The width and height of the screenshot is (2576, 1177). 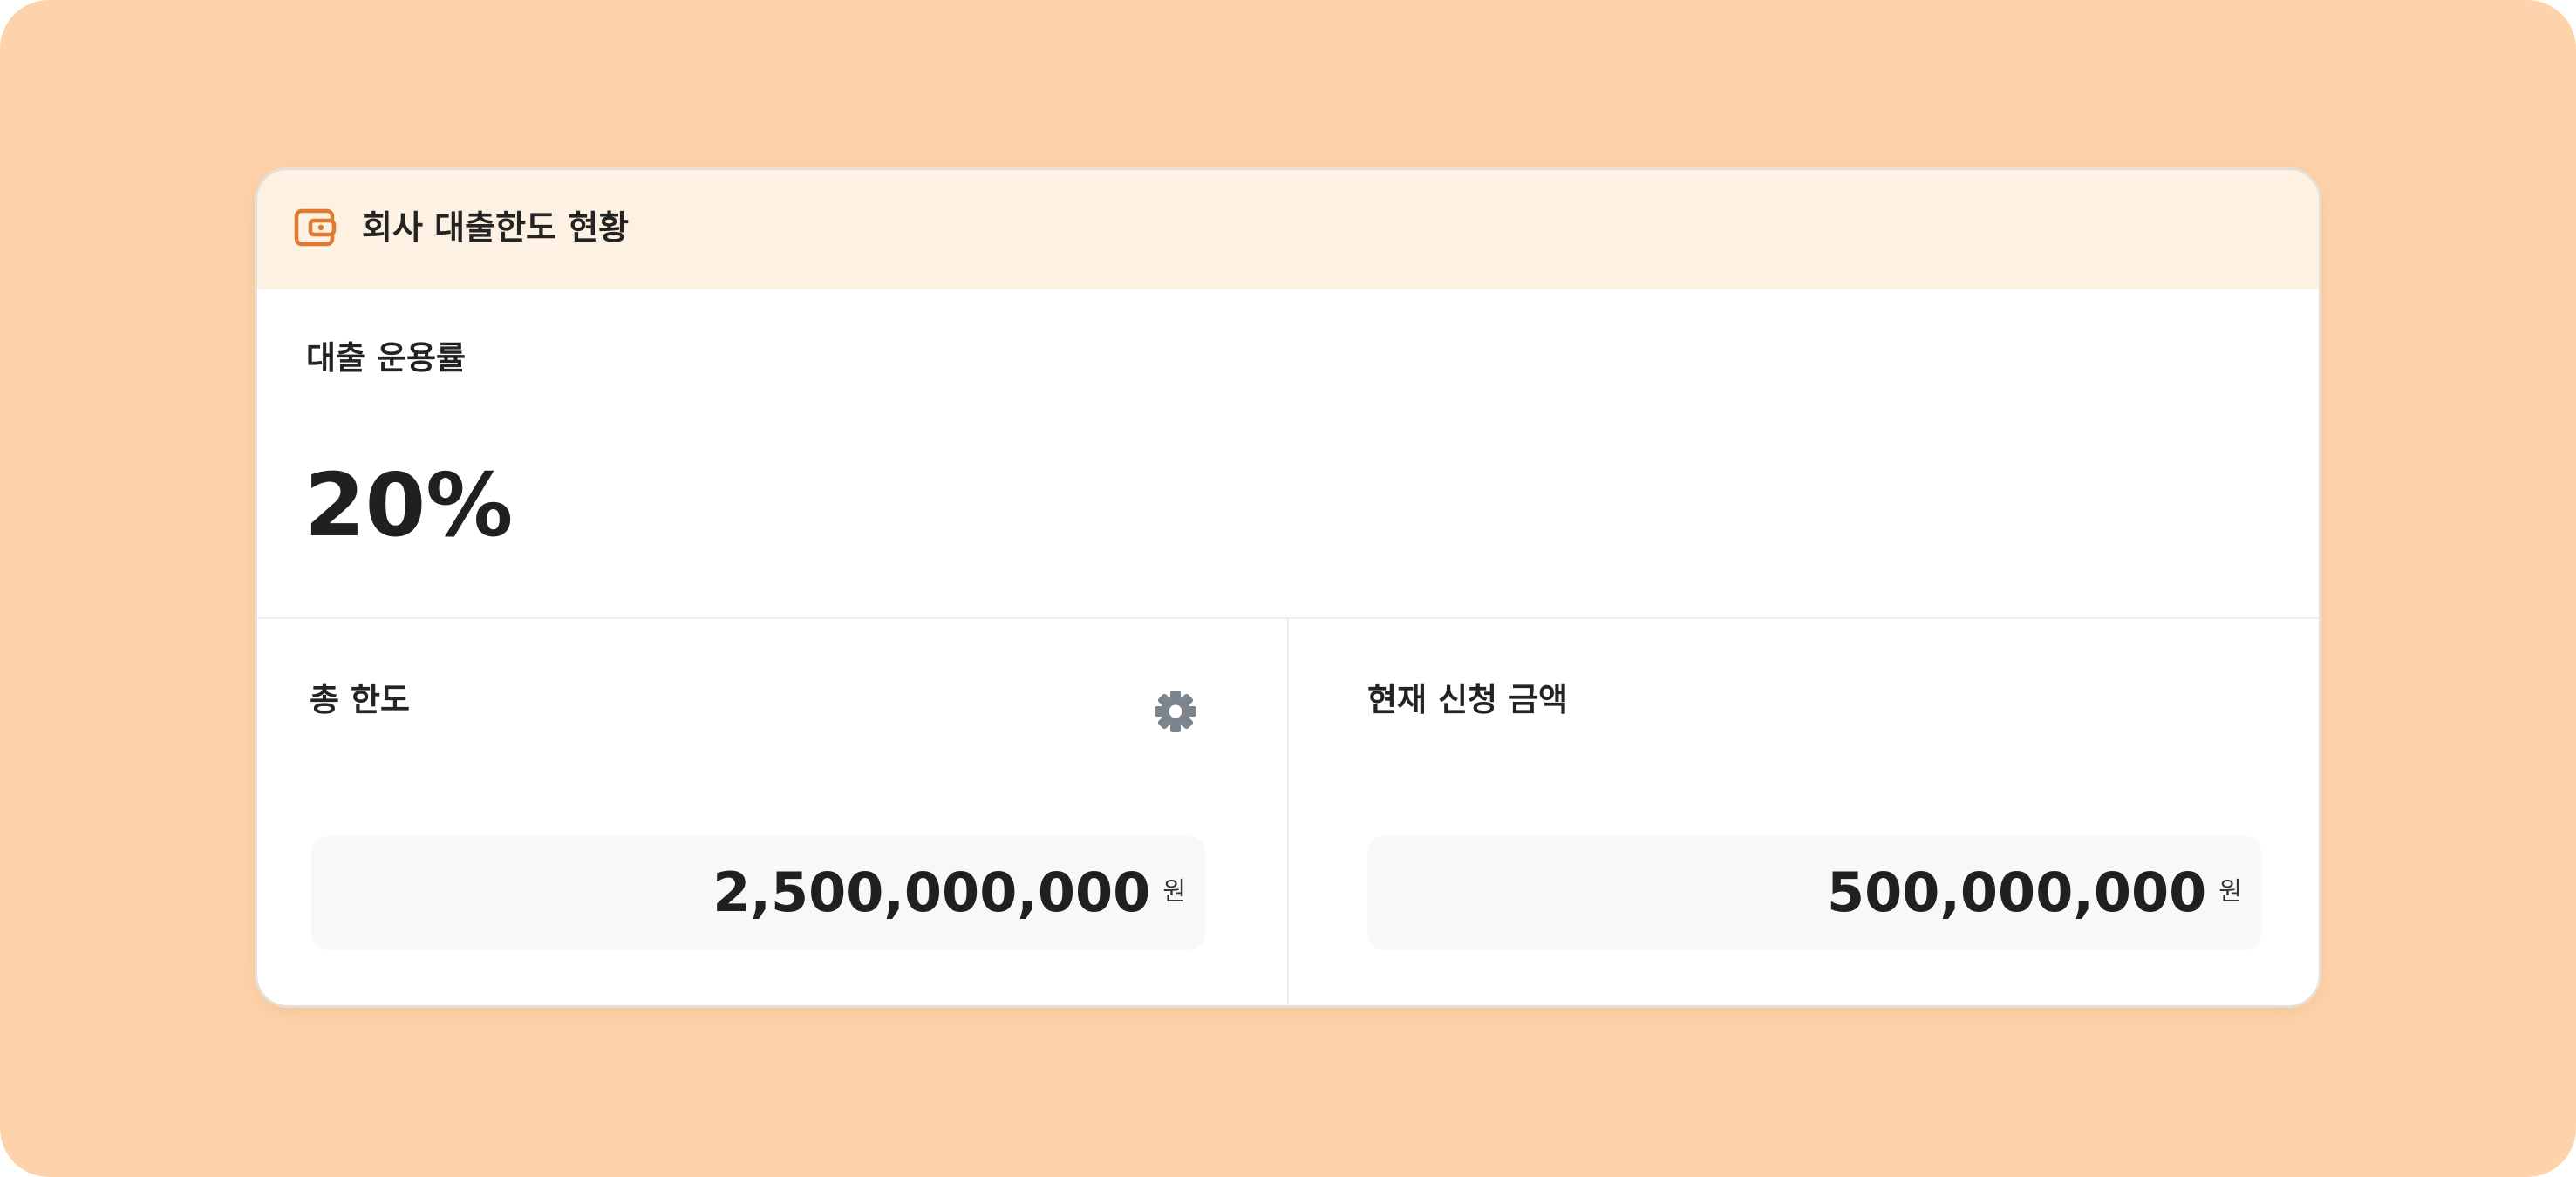 What do you see at coordinates (1288, 229) in the screenshot?
I see `card-header: 회사 대출한도 현황` at bounding box center [1288, 229].